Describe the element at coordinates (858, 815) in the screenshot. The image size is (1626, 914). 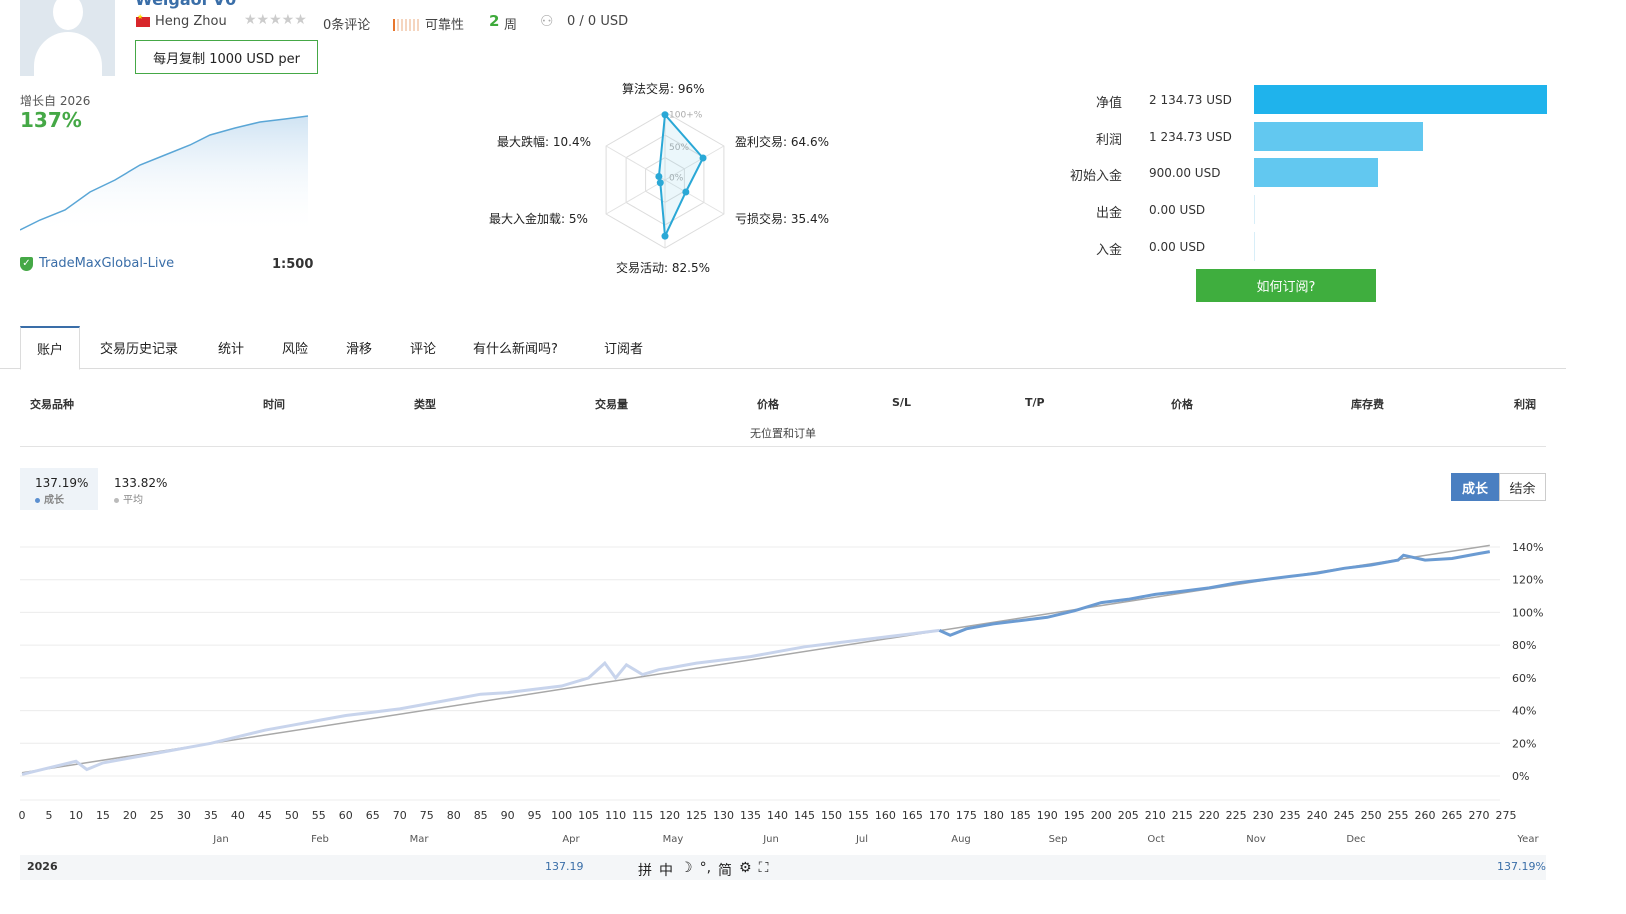
I see `x-tick-label: 155` at that location.